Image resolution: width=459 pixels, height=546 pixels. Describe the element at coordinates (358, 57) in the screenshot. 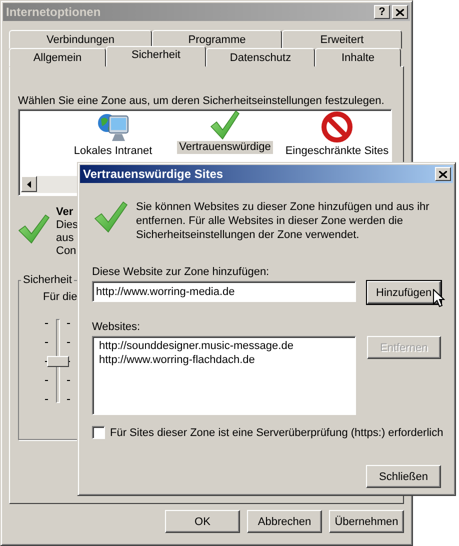

I see `tab: Inhalte` at that location.